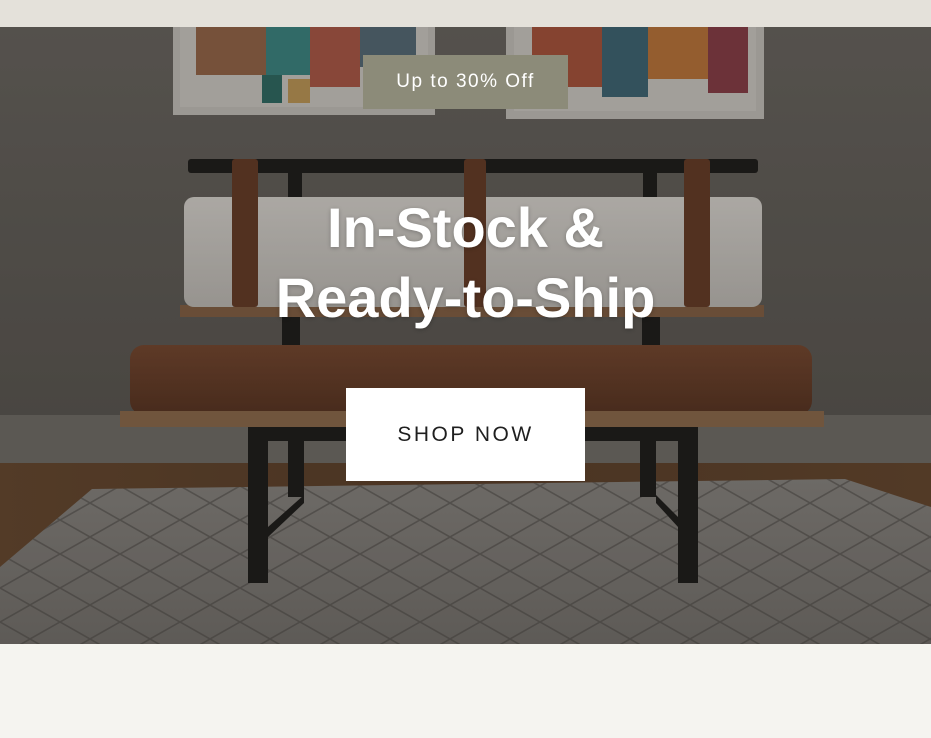  I want to click on headline-line-2: Ready-to-Ship, so click(465, 297).